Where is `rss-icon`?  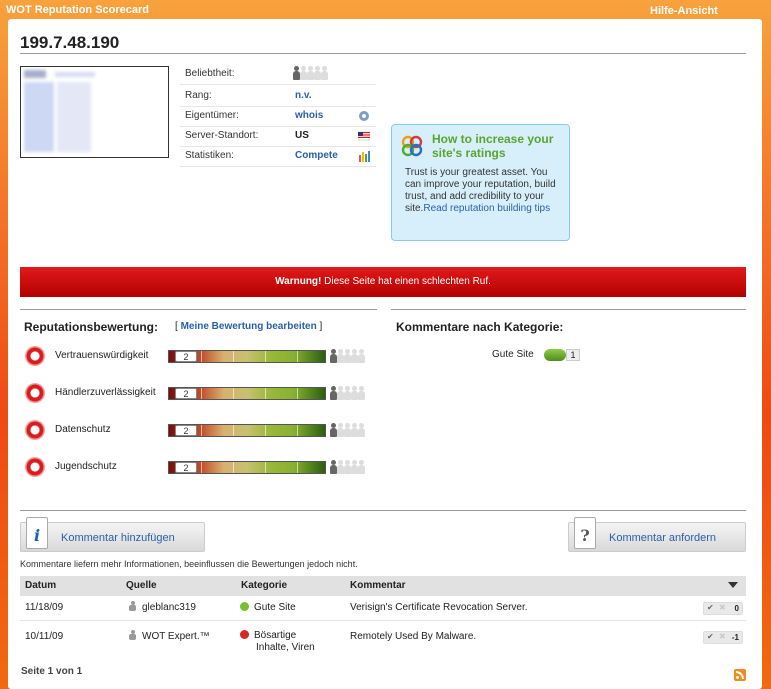 rss-icon is located at coordinates (740, 675).